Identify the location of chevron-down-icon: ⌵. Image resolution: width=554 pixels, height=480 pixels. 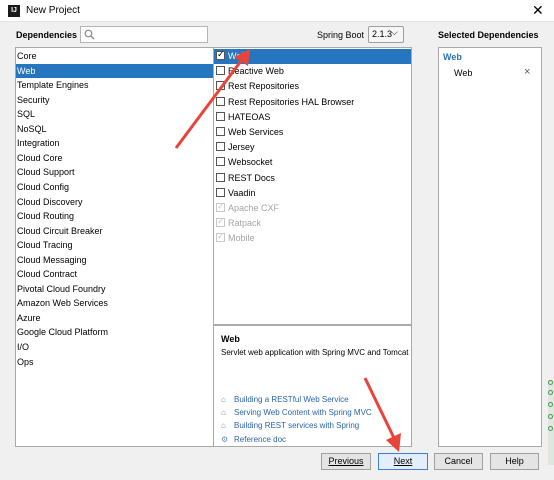
(394, 32).